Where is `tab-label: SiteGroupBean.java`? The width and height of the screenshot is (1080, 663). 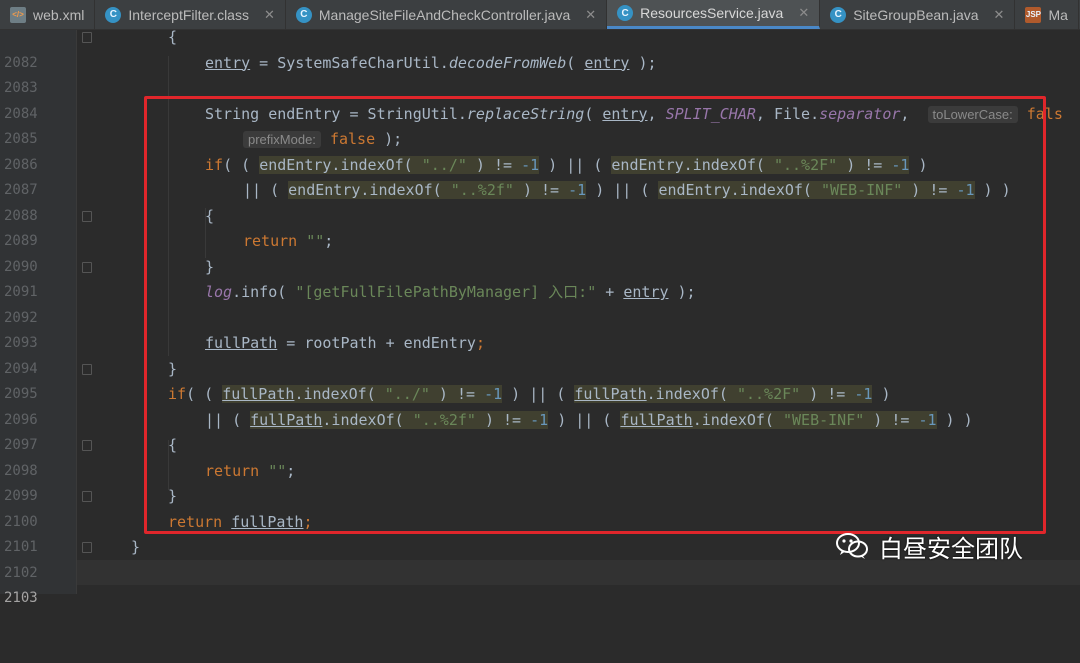
tab-label: SiteGroupBean.java is located at coordinates (916, 14).